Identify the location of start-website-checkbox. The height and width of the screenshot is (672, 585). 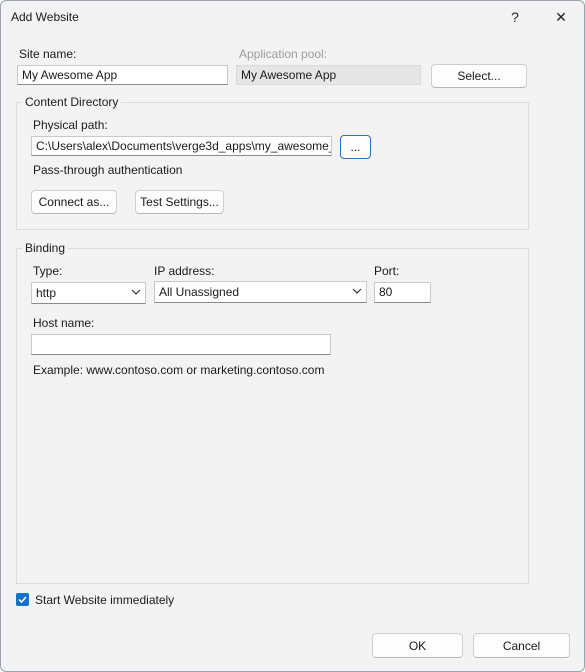
(22, 599).